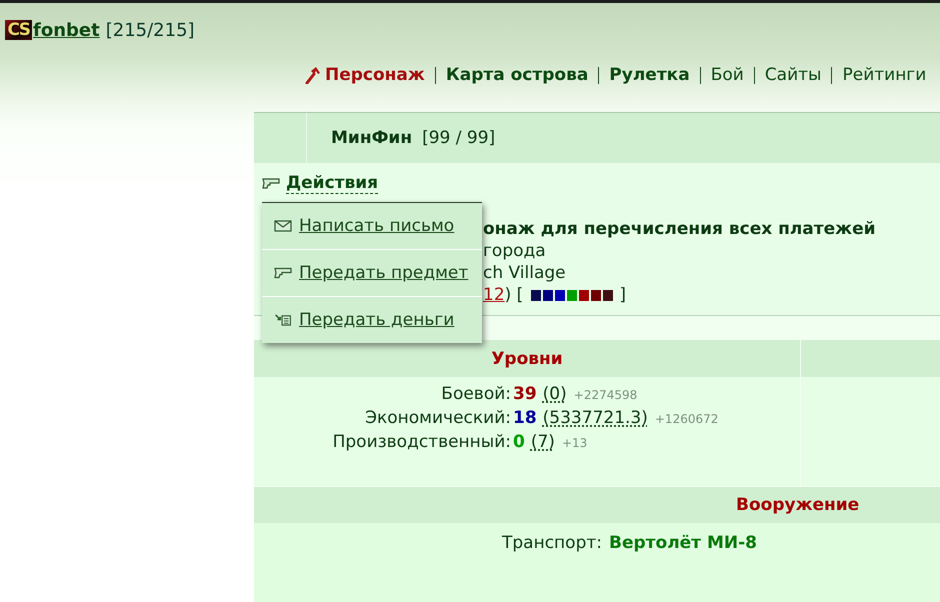 This screenshot has width=940, height=602. I want to click on level-value: 18, so click(525, 418).